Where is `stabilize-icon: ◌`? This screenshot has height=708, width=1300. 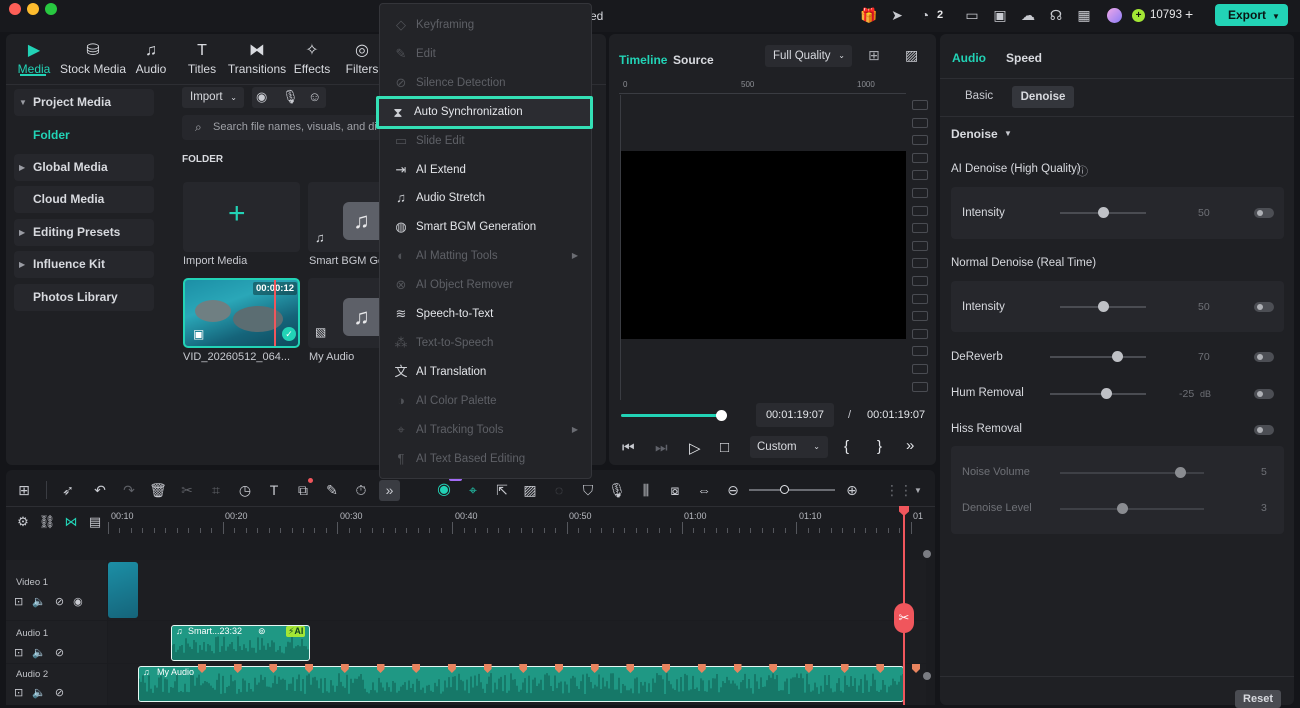
stabilize-icon: ◌ is located at coordinates (559, 490).